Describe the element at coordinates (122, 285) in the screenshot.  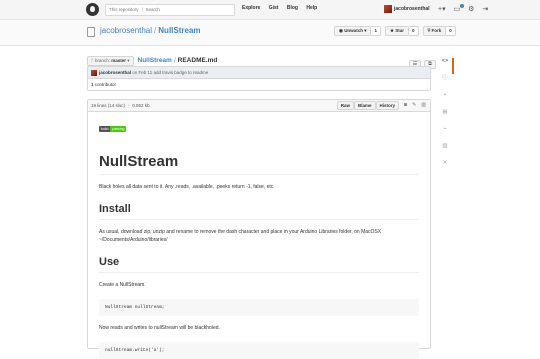
I see `use-text-1: Create a NullStream.` at that location.